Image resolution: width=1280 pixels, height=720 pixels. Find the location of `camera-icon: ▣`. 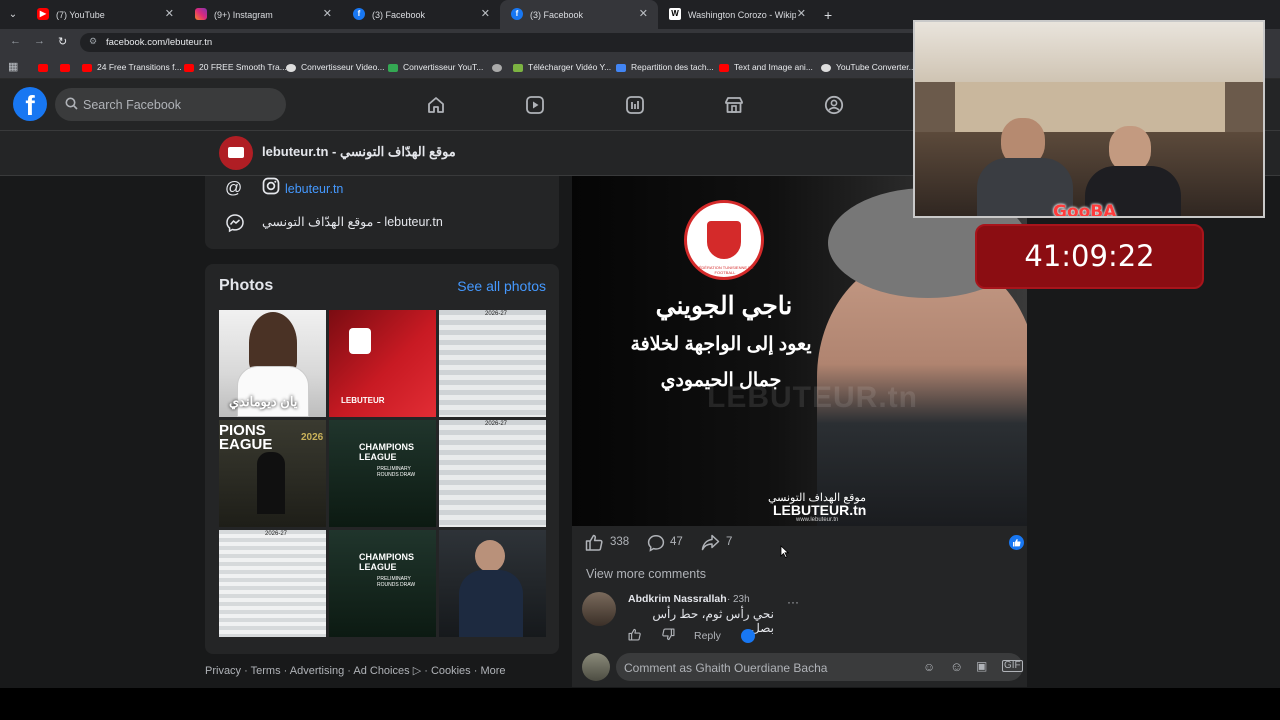

camera-icon: ▣ is located at coordinates (981, 666).